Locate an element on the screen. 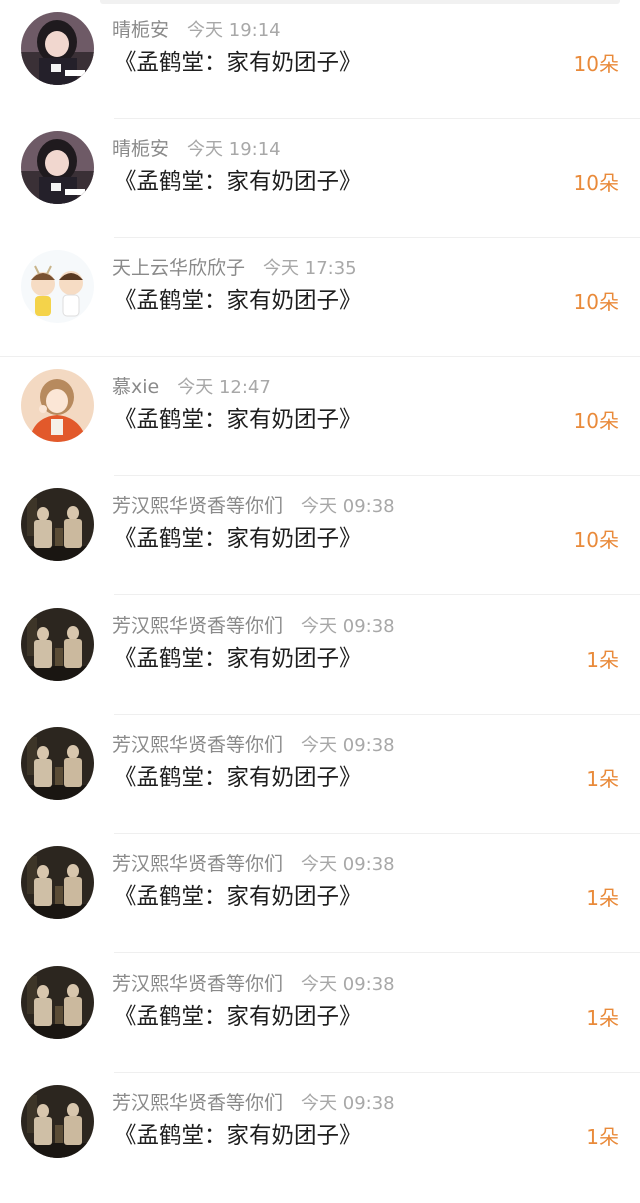 Image resolution: width=640 pixels, height=1203 pixels. cartoon-kids-avatar-icon is located at coordinates (57, 286).